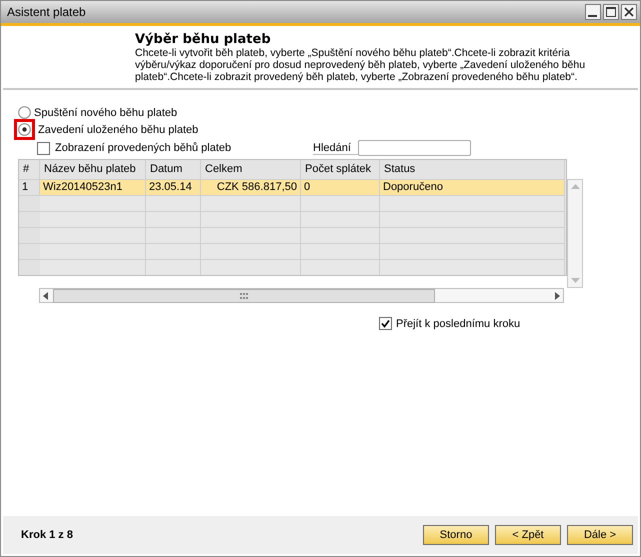 The image size is (641, 557). Describe the element at coordinates (203, 39) in the screenshot. I see `page-heading: Výběr běhu plateb` at that location.